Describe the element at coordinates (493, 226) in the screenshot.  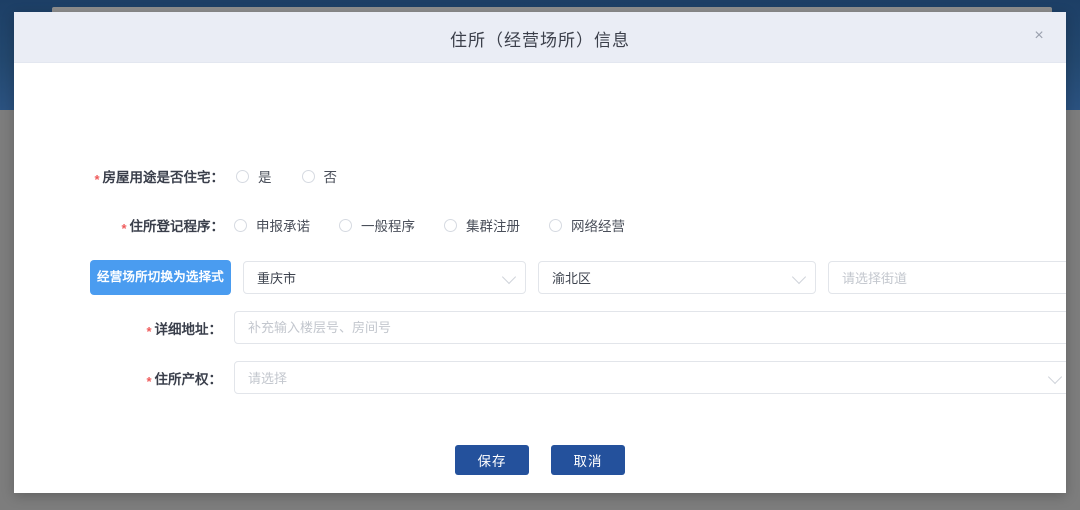
I see `radio-label: 集群注册` at that location.